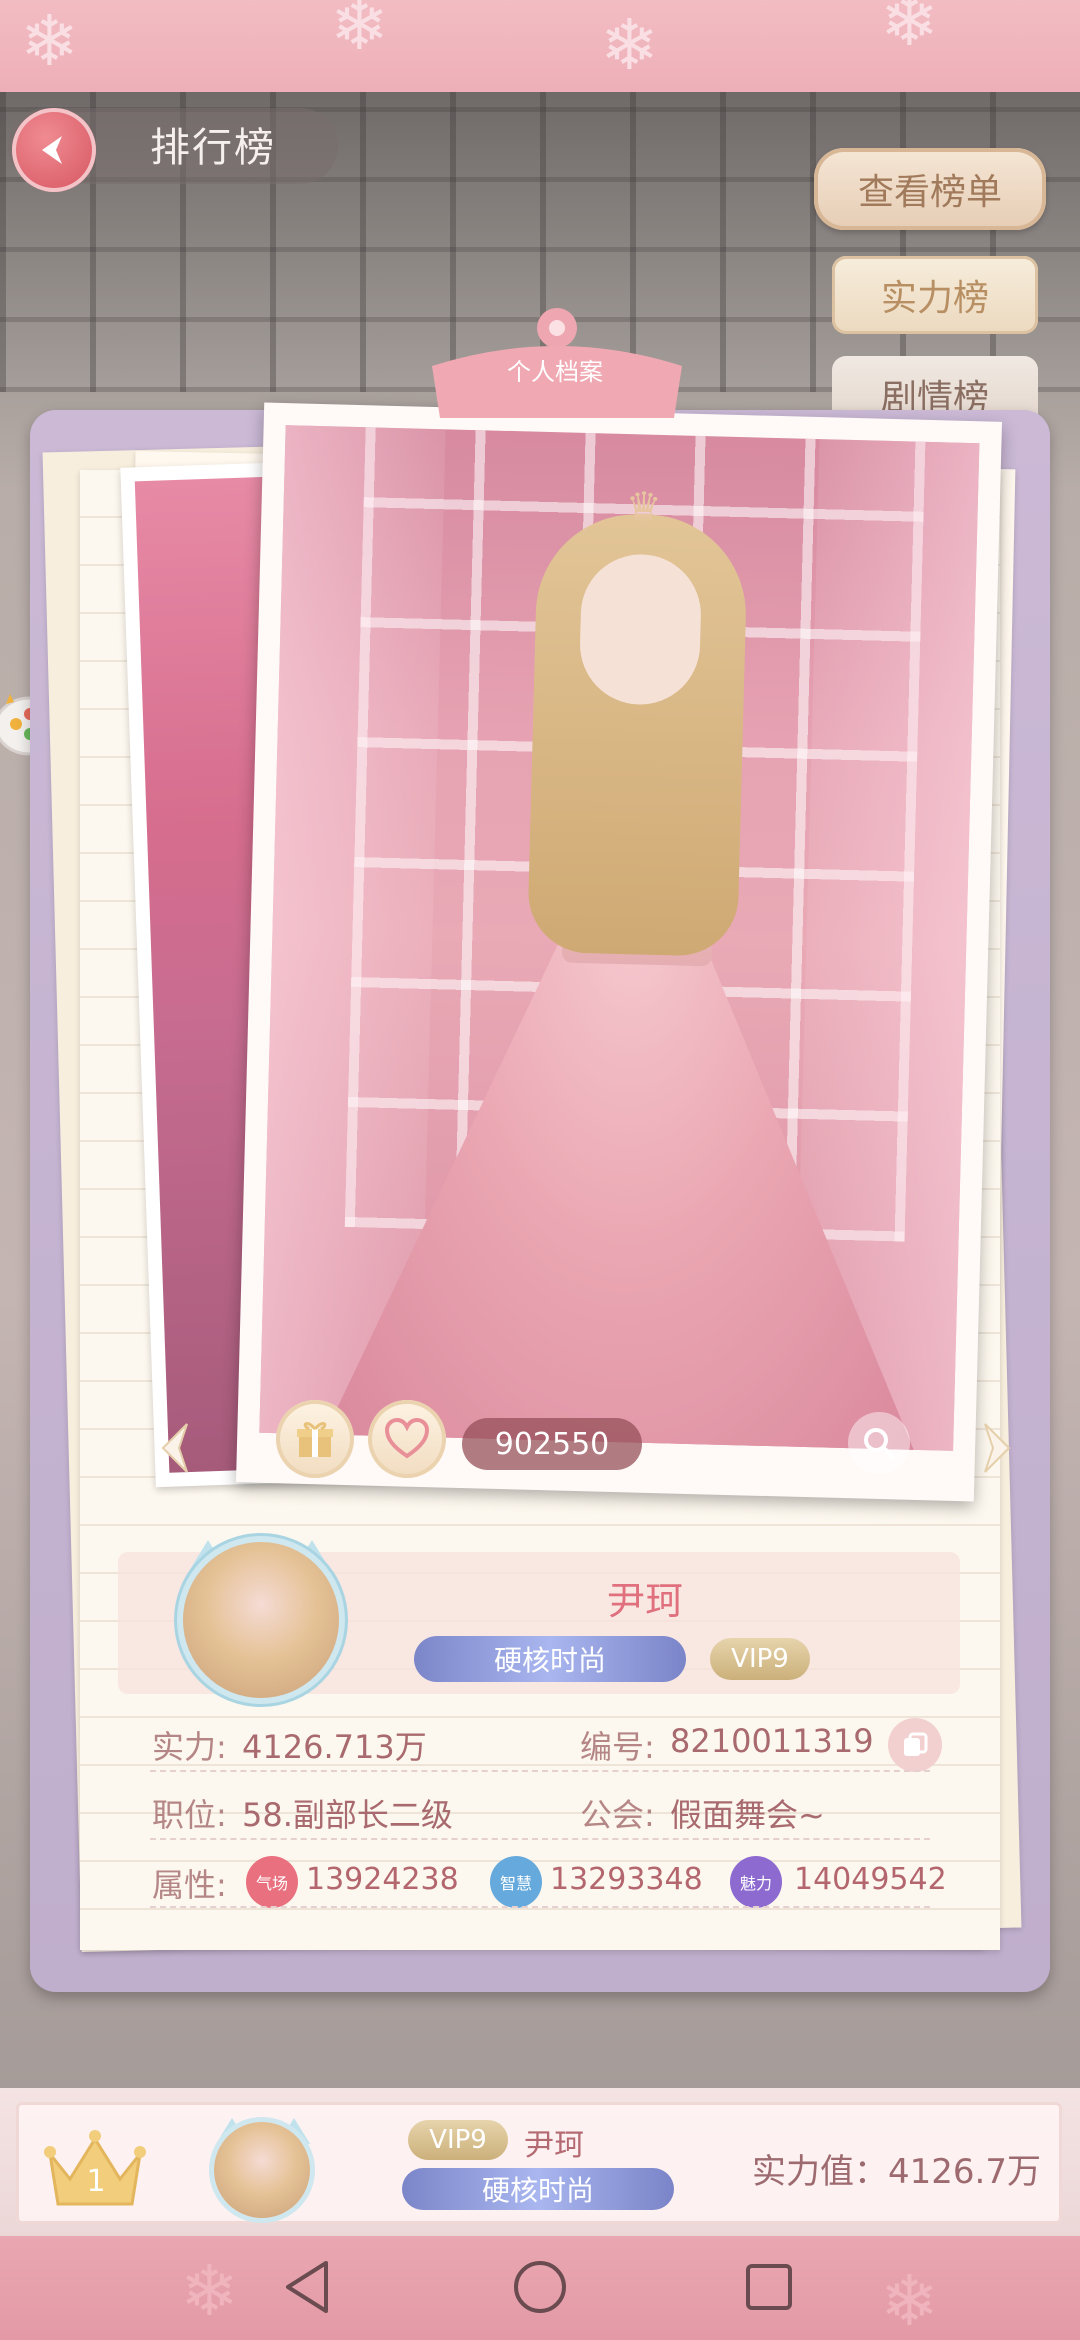 The image size is (1080, 2340). I want to click on heart-icon, so click(407, 1438).